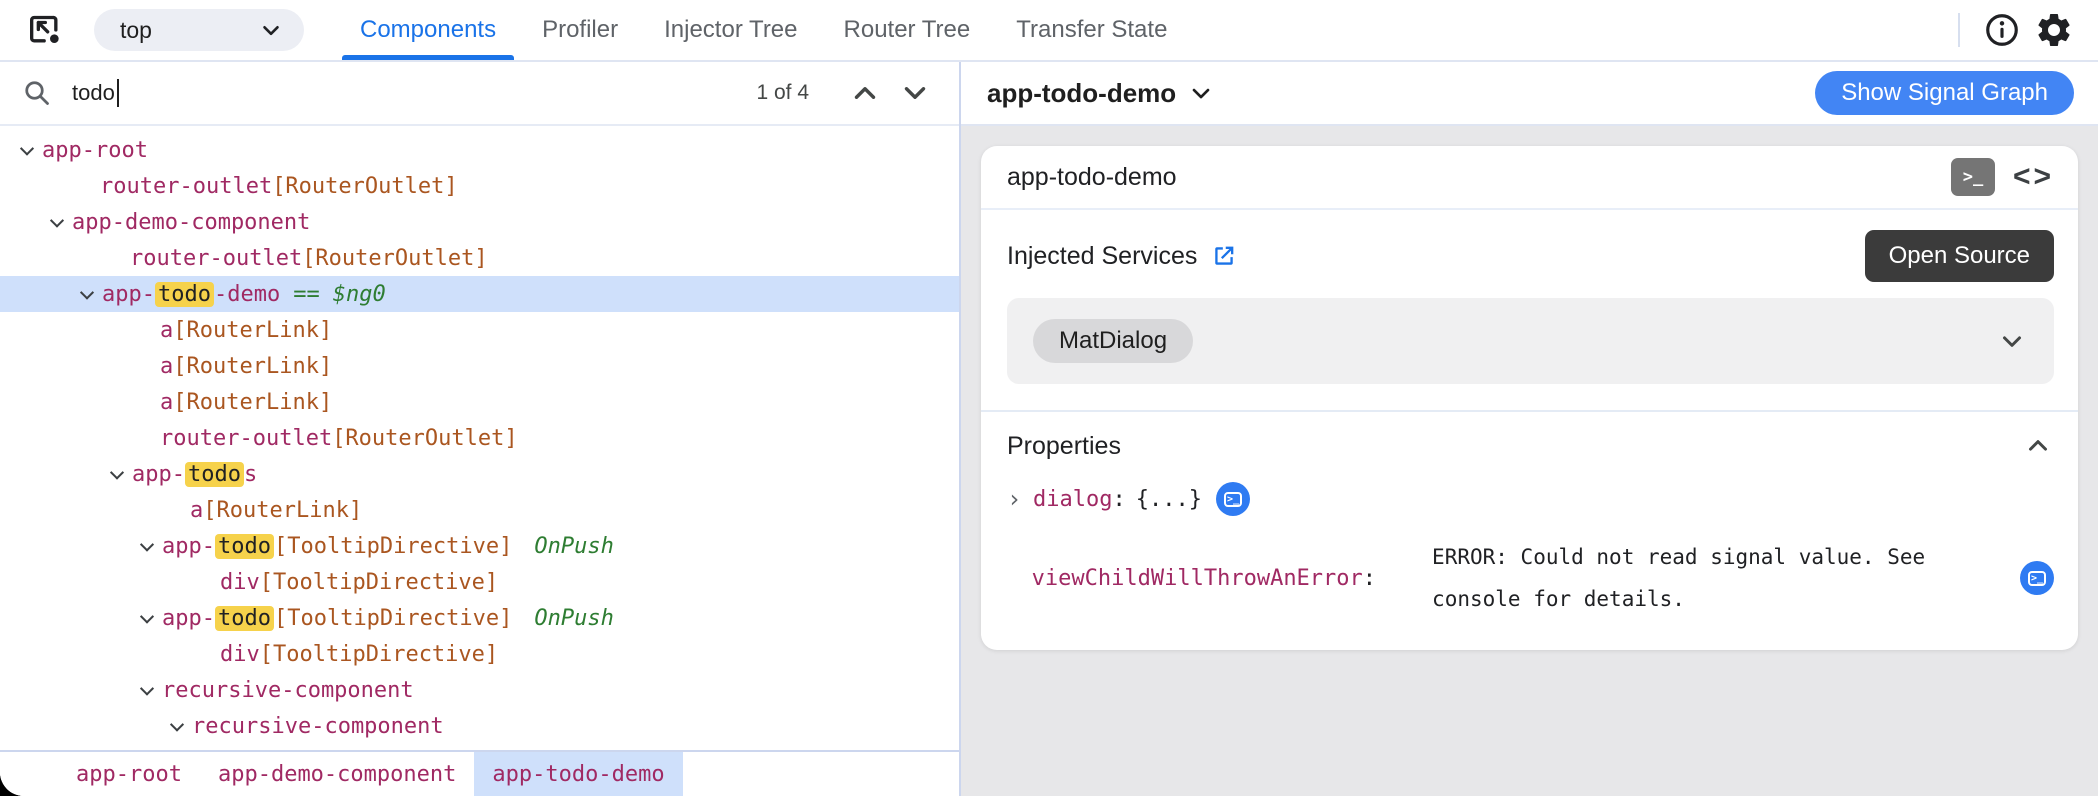 The image size is (2098, 796). I want to click on gear-icon, so click(2054, 30).